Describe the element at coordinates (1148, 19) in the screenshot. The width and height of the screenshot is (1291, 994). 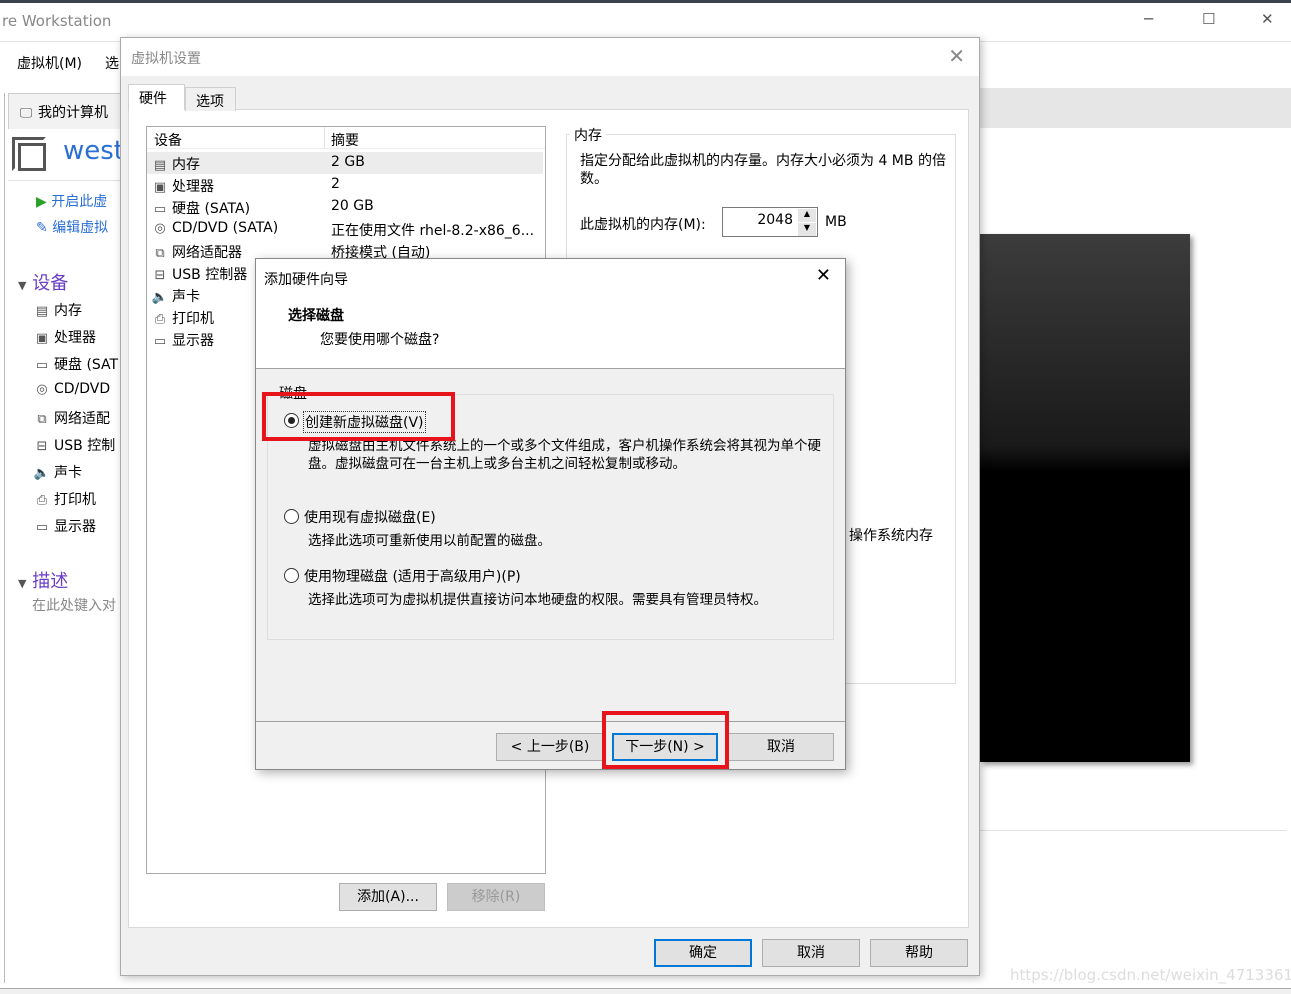
I see `minimize-icon: ─` at that location.